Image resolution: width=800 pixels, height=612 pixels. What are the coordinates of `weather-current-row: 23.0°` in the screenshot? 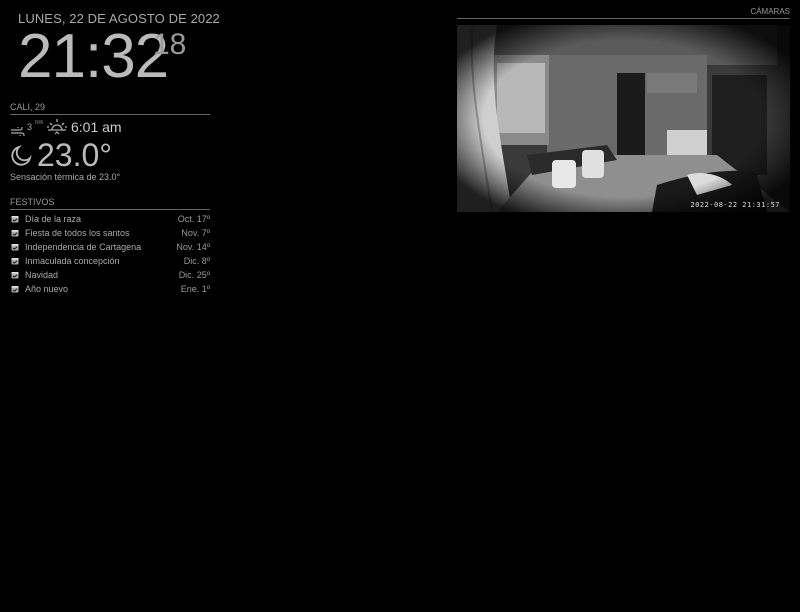 It's located at (110, 155).